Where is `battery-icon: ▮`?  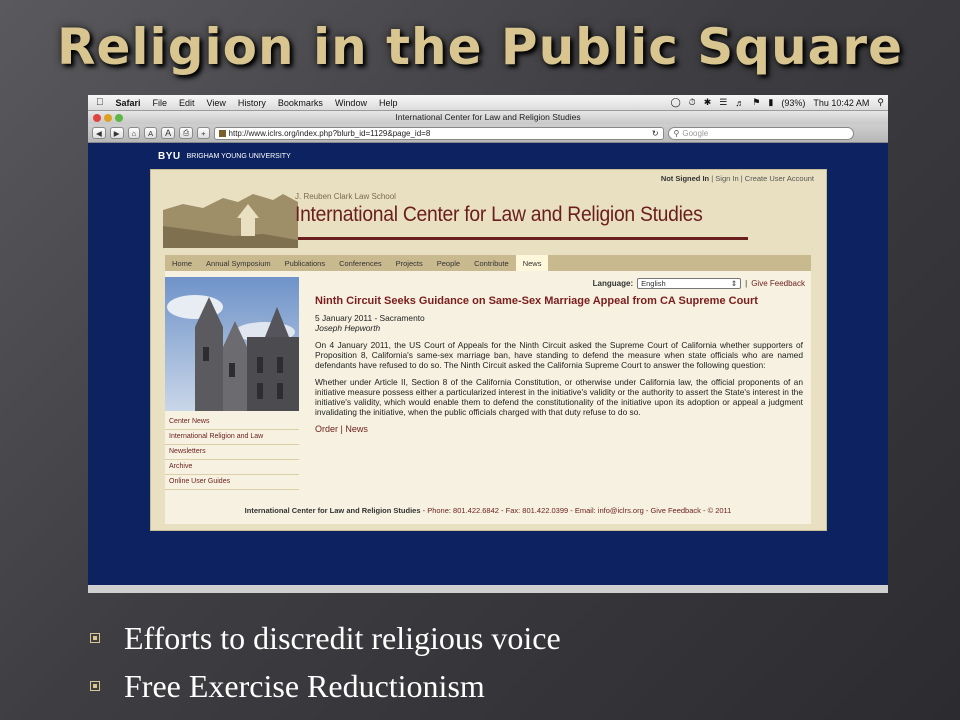 battery-icon: ▮ is located at coordinates (770, 102).